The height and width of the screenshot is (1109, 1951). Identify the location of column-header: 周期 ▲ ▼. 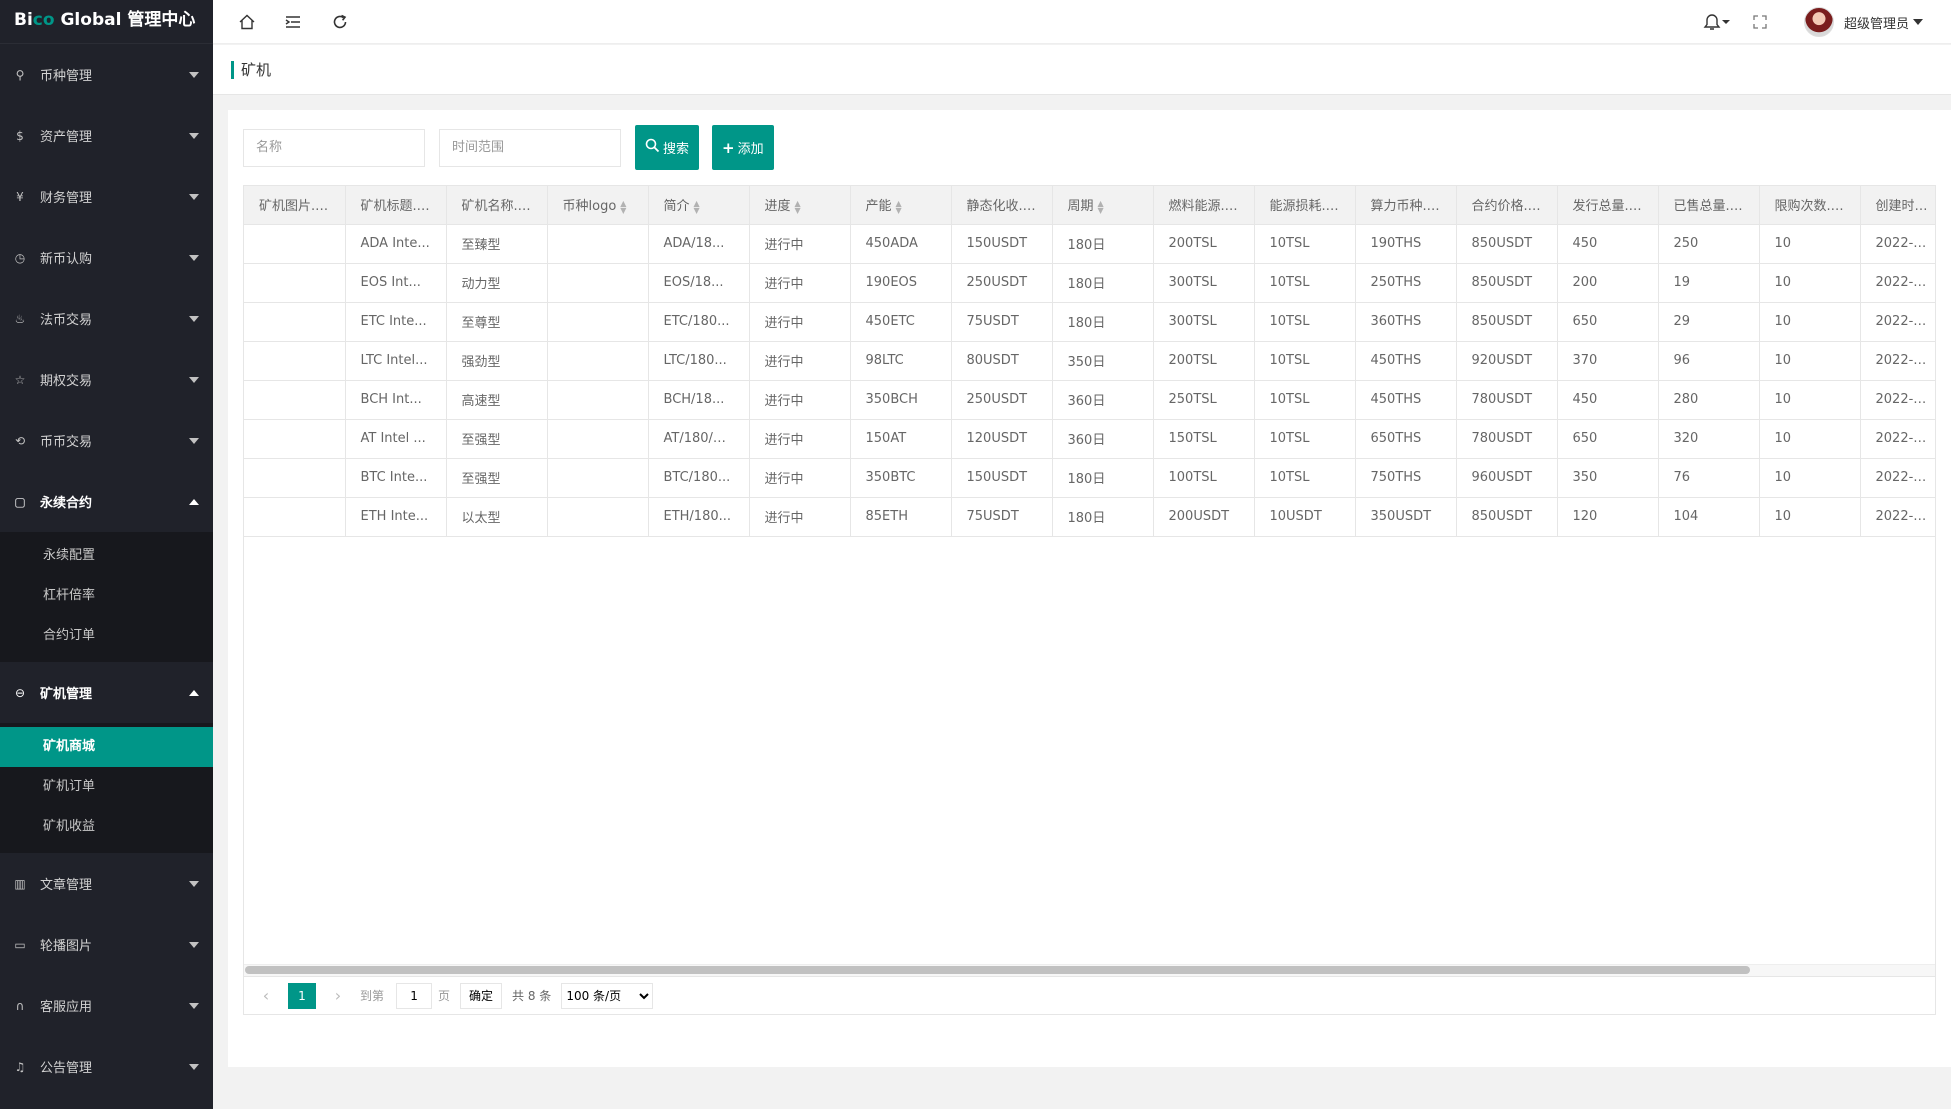
(1103, 205).